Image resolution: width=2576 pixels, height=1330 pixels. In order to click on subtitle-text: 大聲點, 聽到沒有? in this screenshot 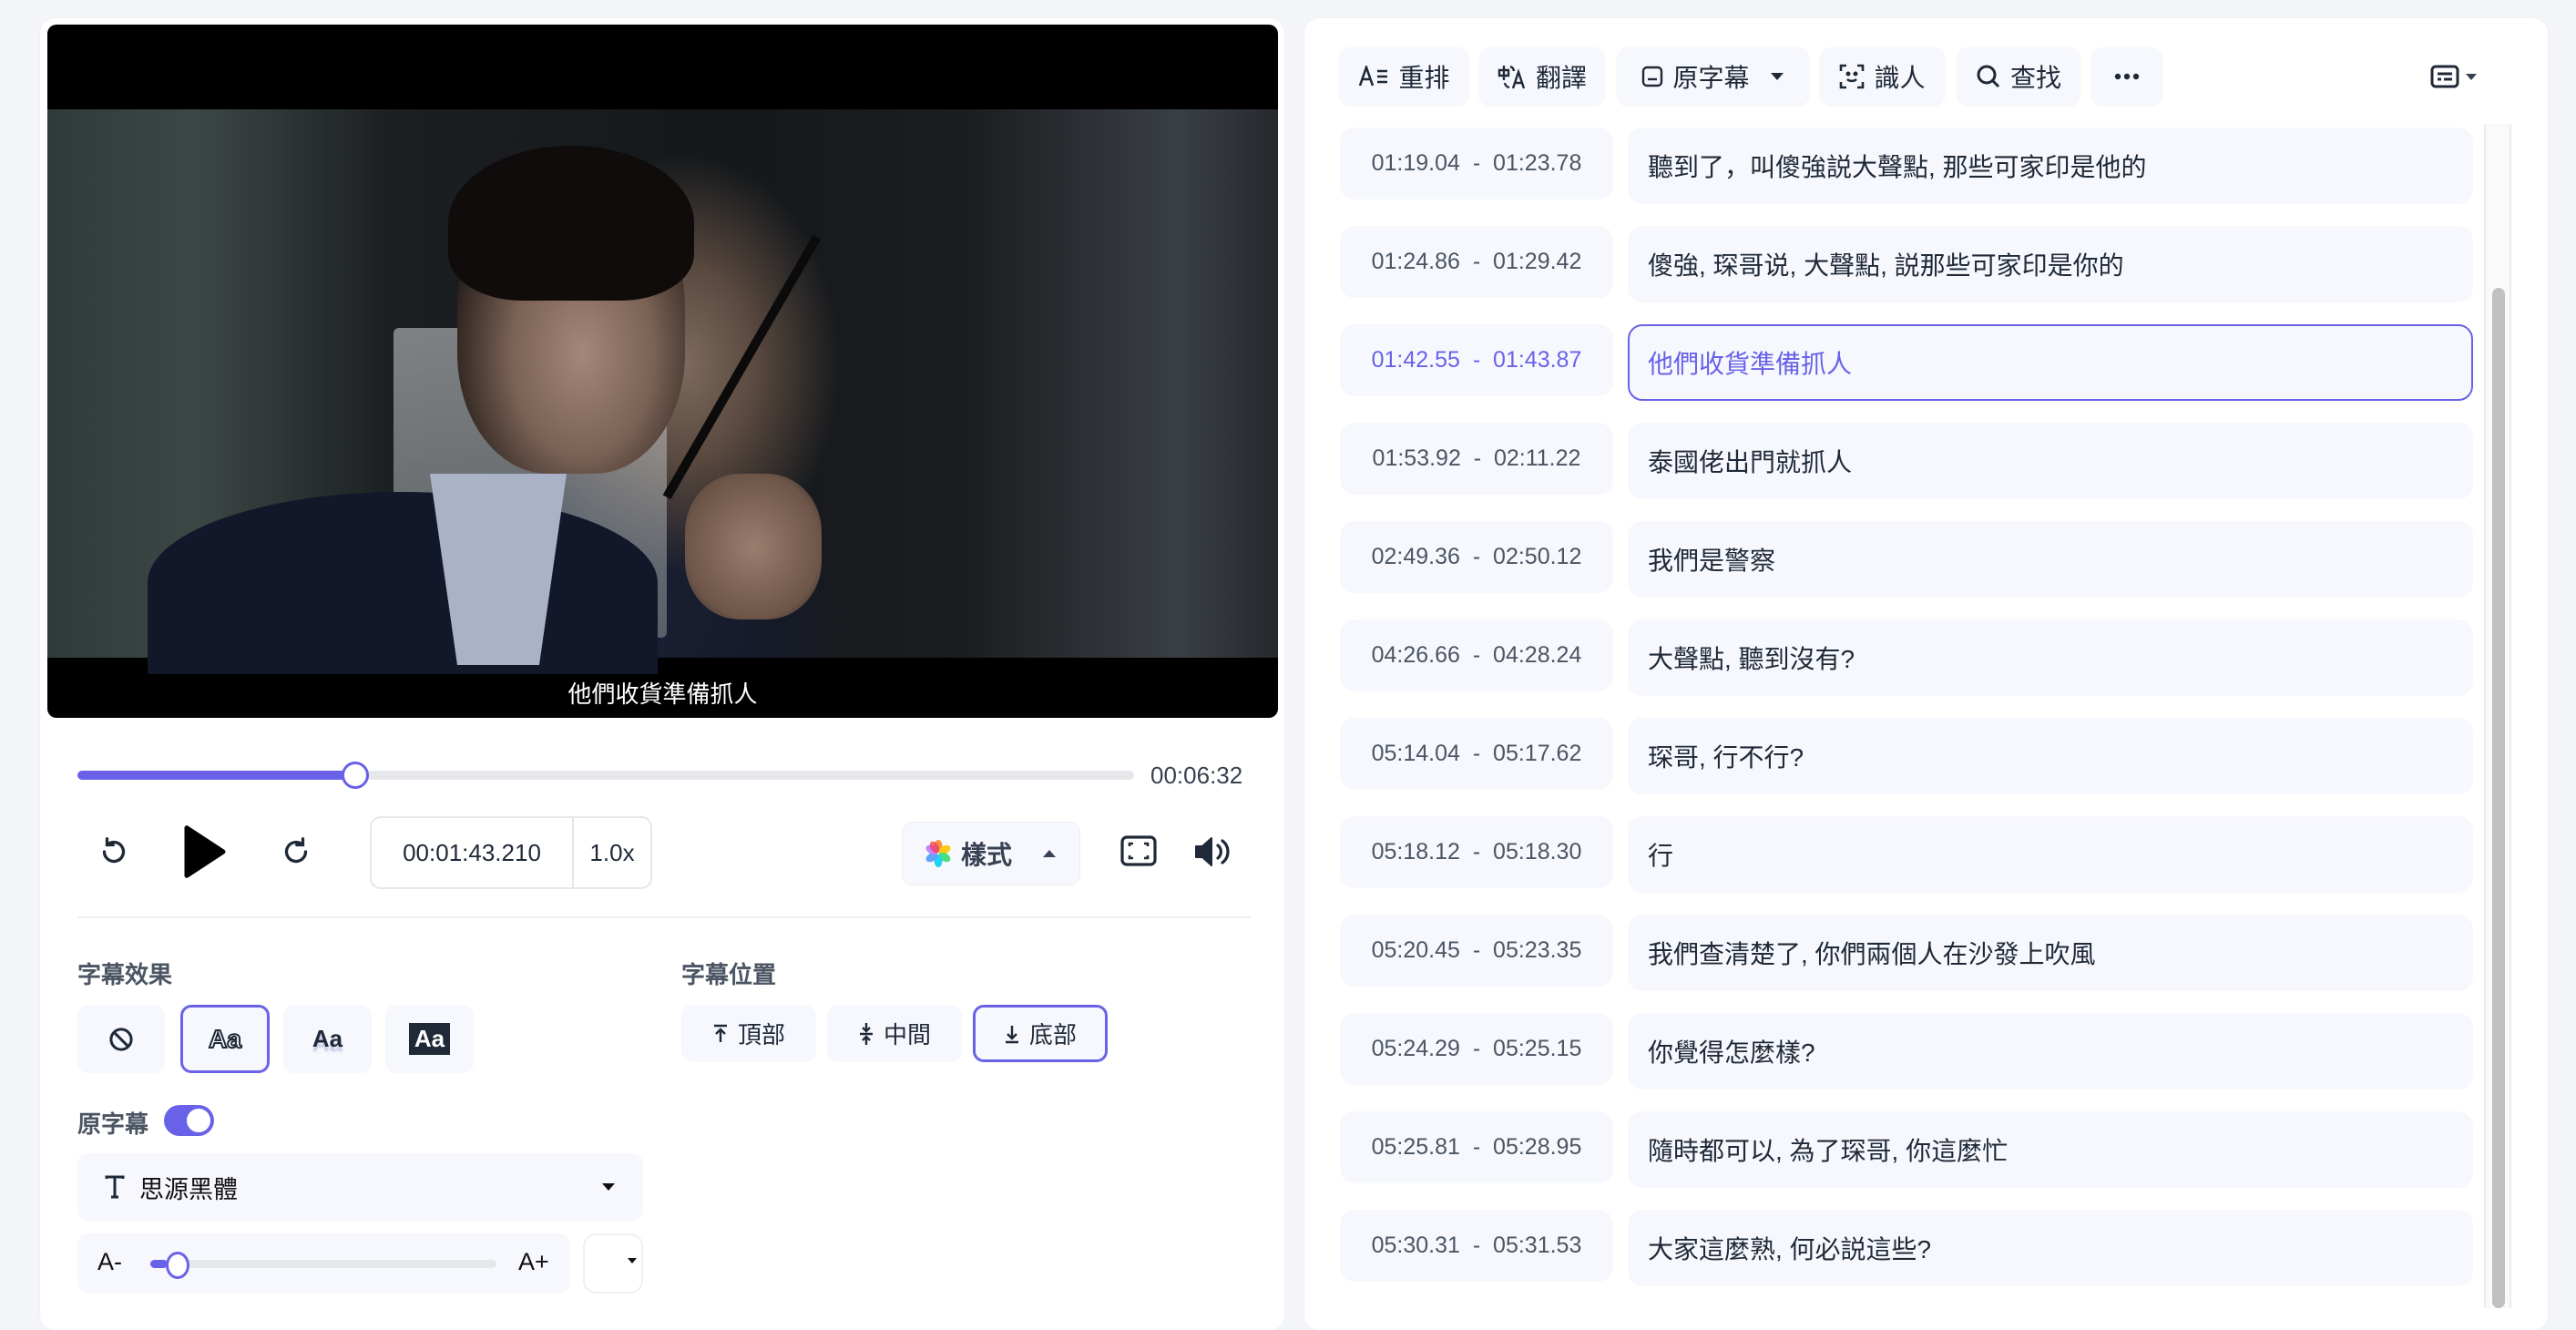, I will do `click(2050, 657)`.